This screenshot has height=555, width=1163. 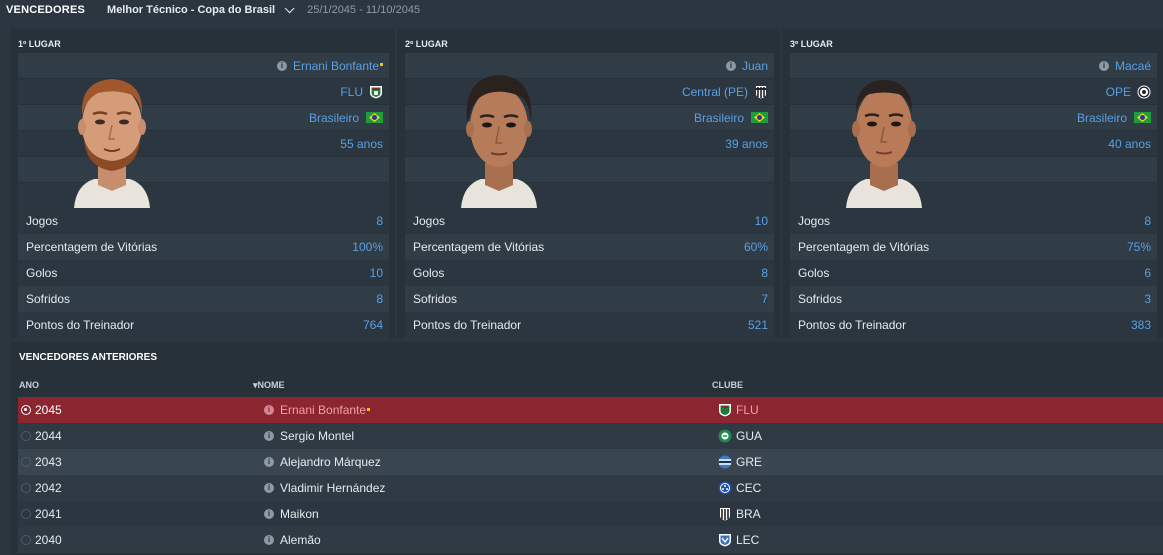 What do you see at coordinates (590, 410) in the screenshot?
I see `table-row: 2045 i Ernani Bonfante FLU` at bounding box center [590, 410].